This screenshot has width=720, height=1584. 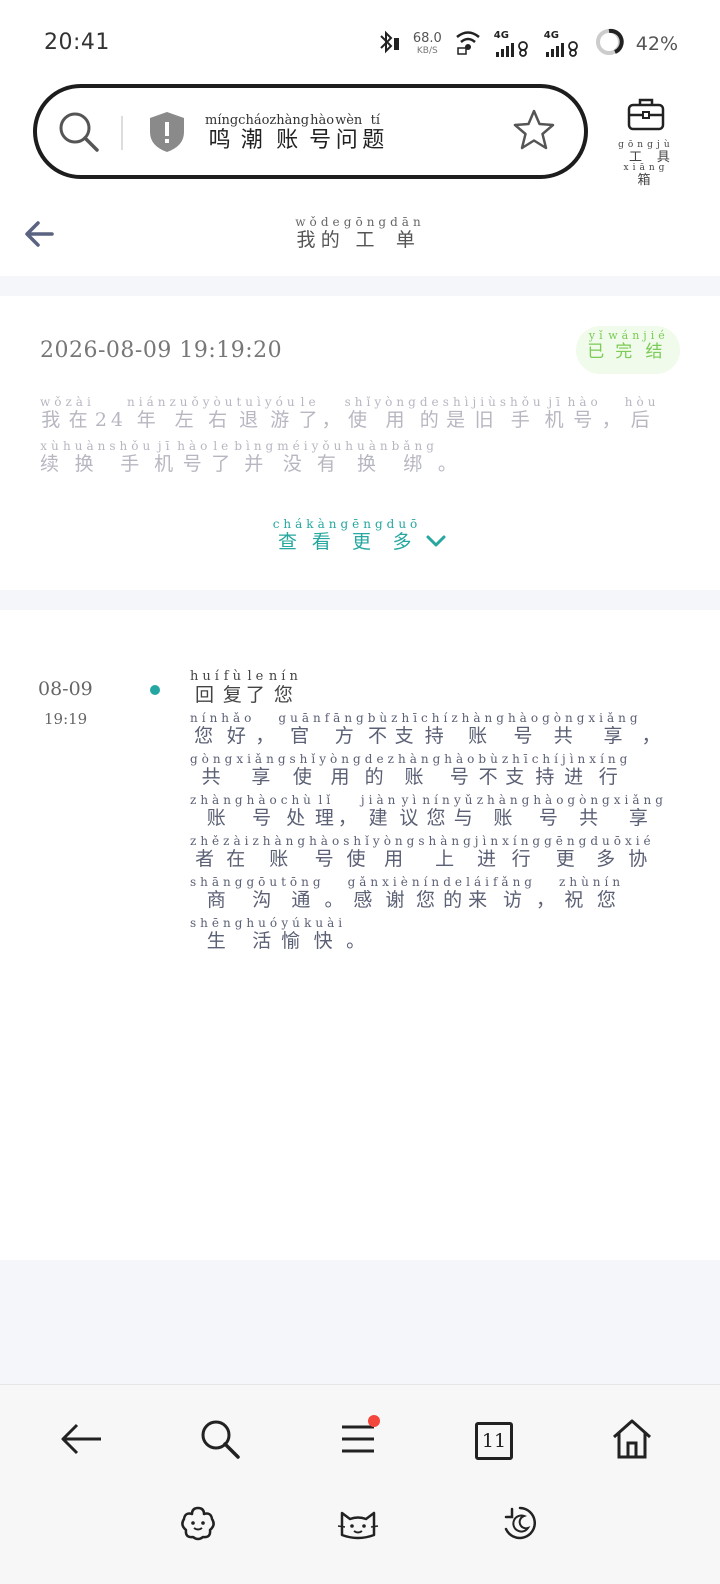 I want to click on pinyin: duō, so click(x=404, y=524).